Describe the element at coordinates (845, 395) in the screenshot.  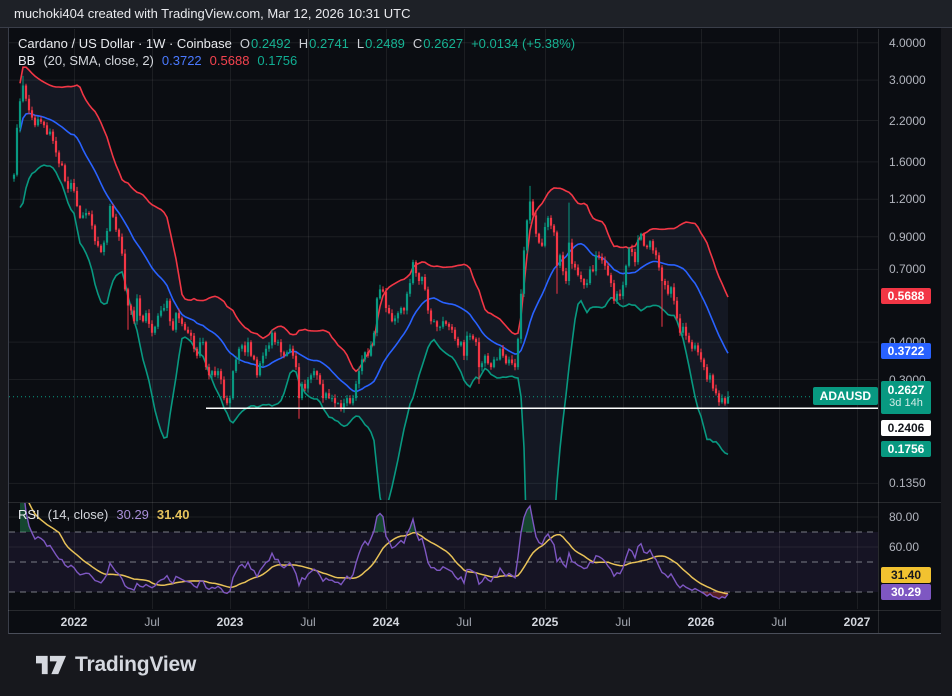
I see `symbol-price-tag: ADAUSD` at that location.